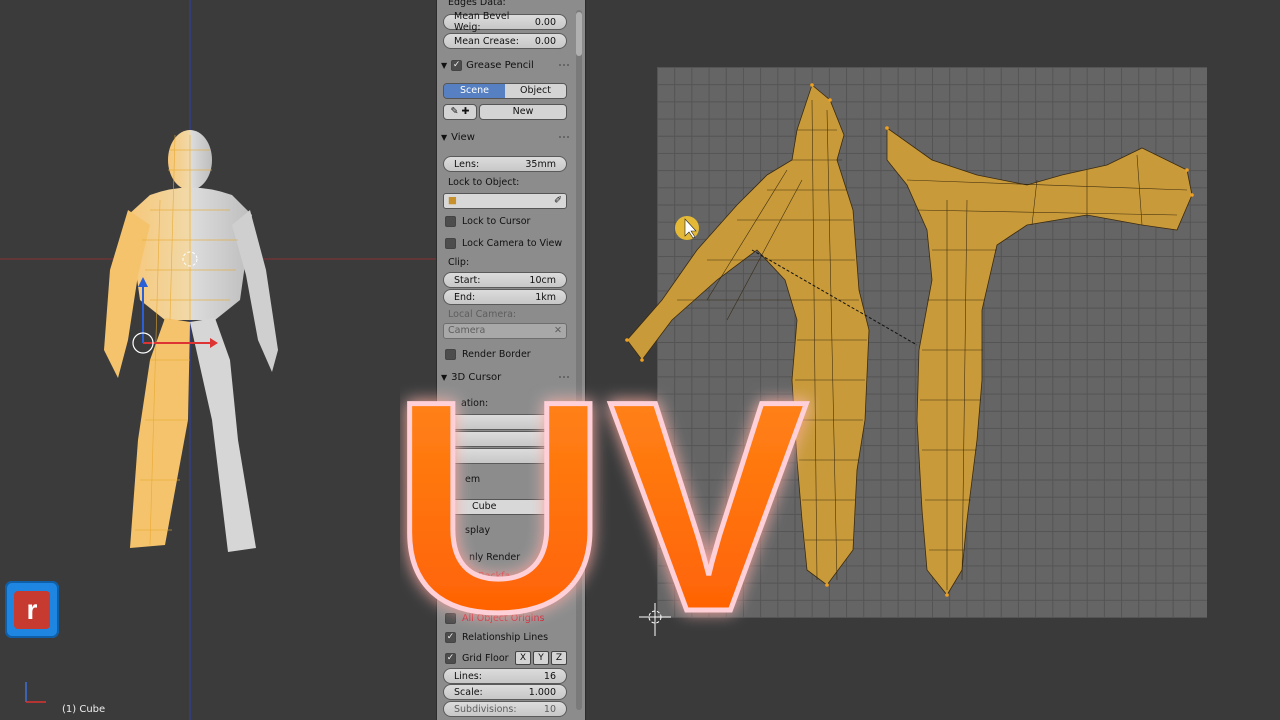  Describe the element at coordinates (505, 201) in the screenshot. I see `lock-object-field: ■ ✐` at that location.